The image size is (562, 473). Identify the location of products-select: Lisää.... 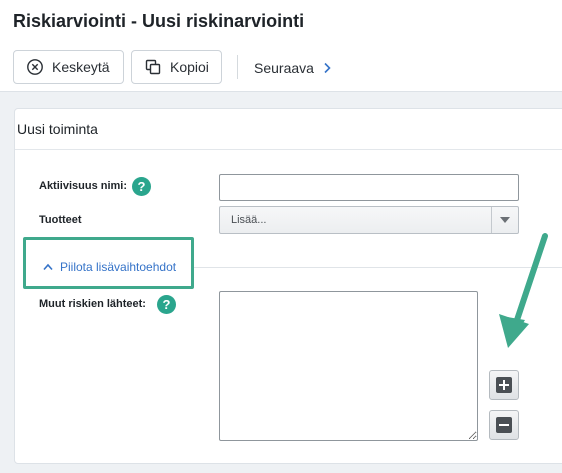
(369, 220).